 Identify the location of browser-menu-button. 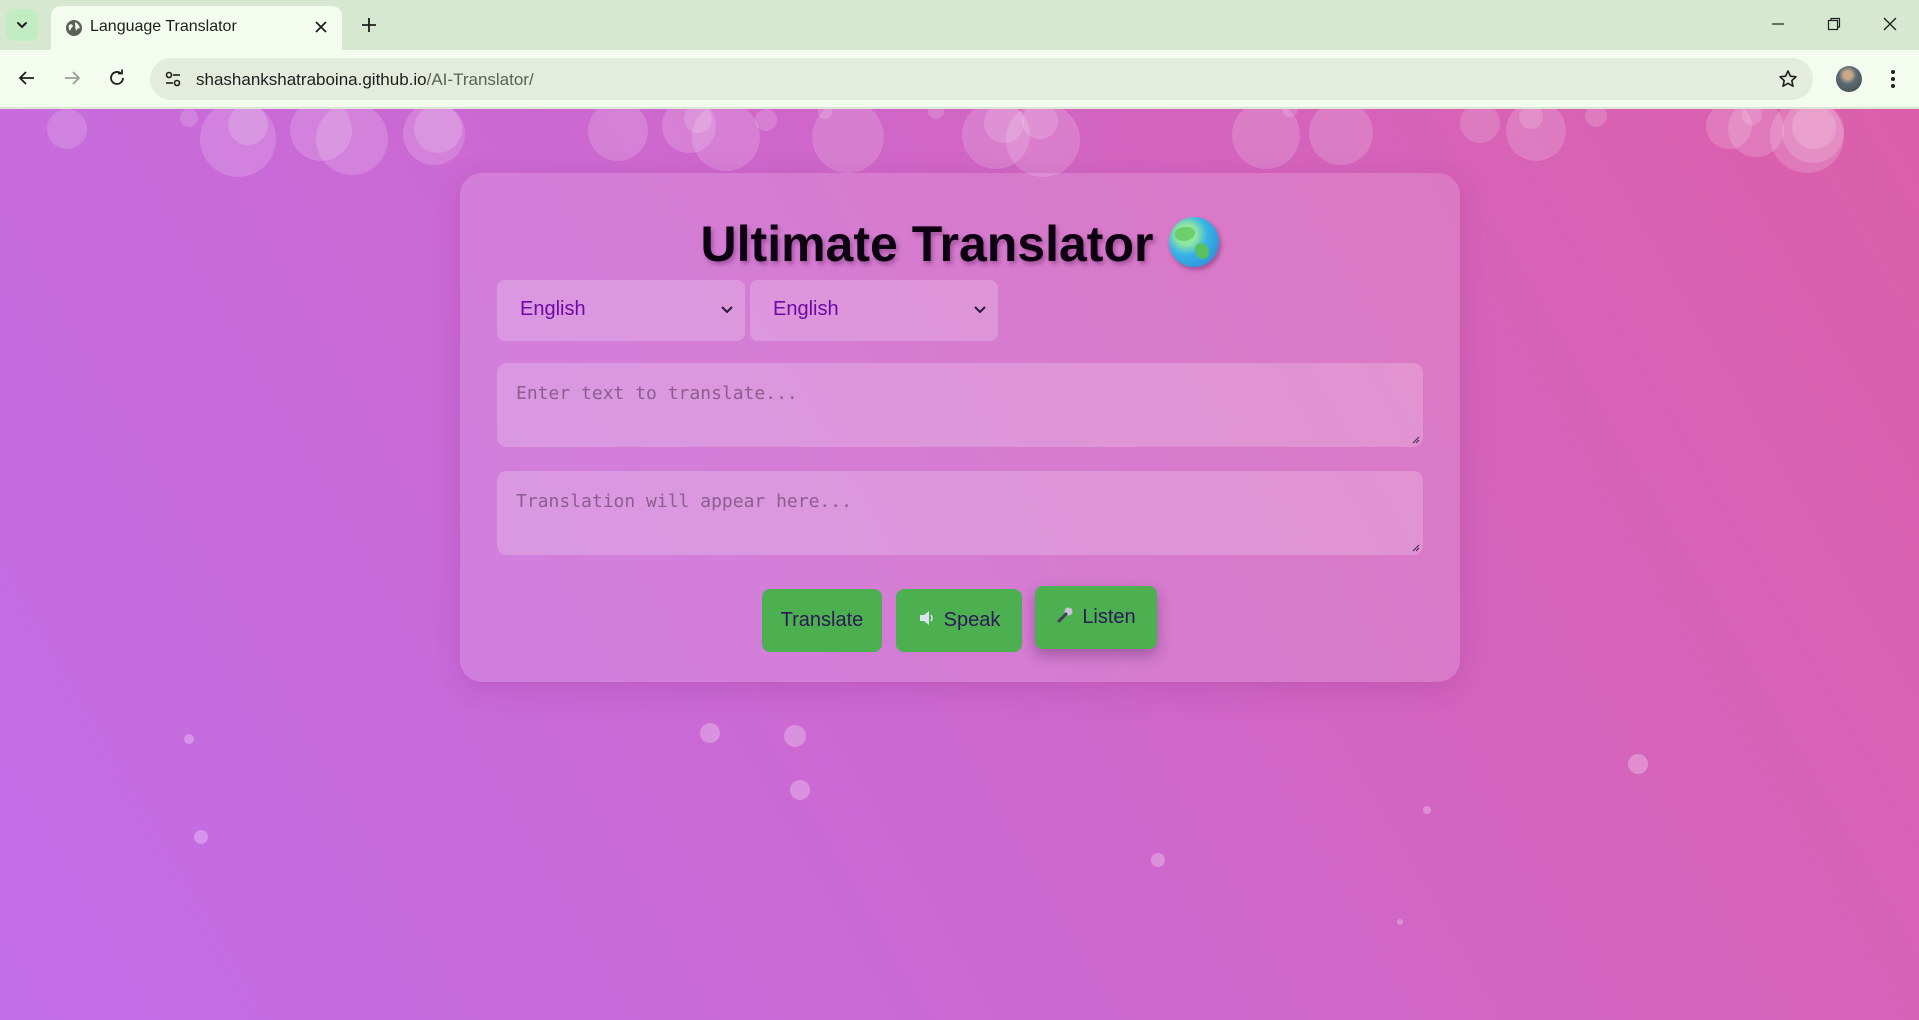
(1893, 79).